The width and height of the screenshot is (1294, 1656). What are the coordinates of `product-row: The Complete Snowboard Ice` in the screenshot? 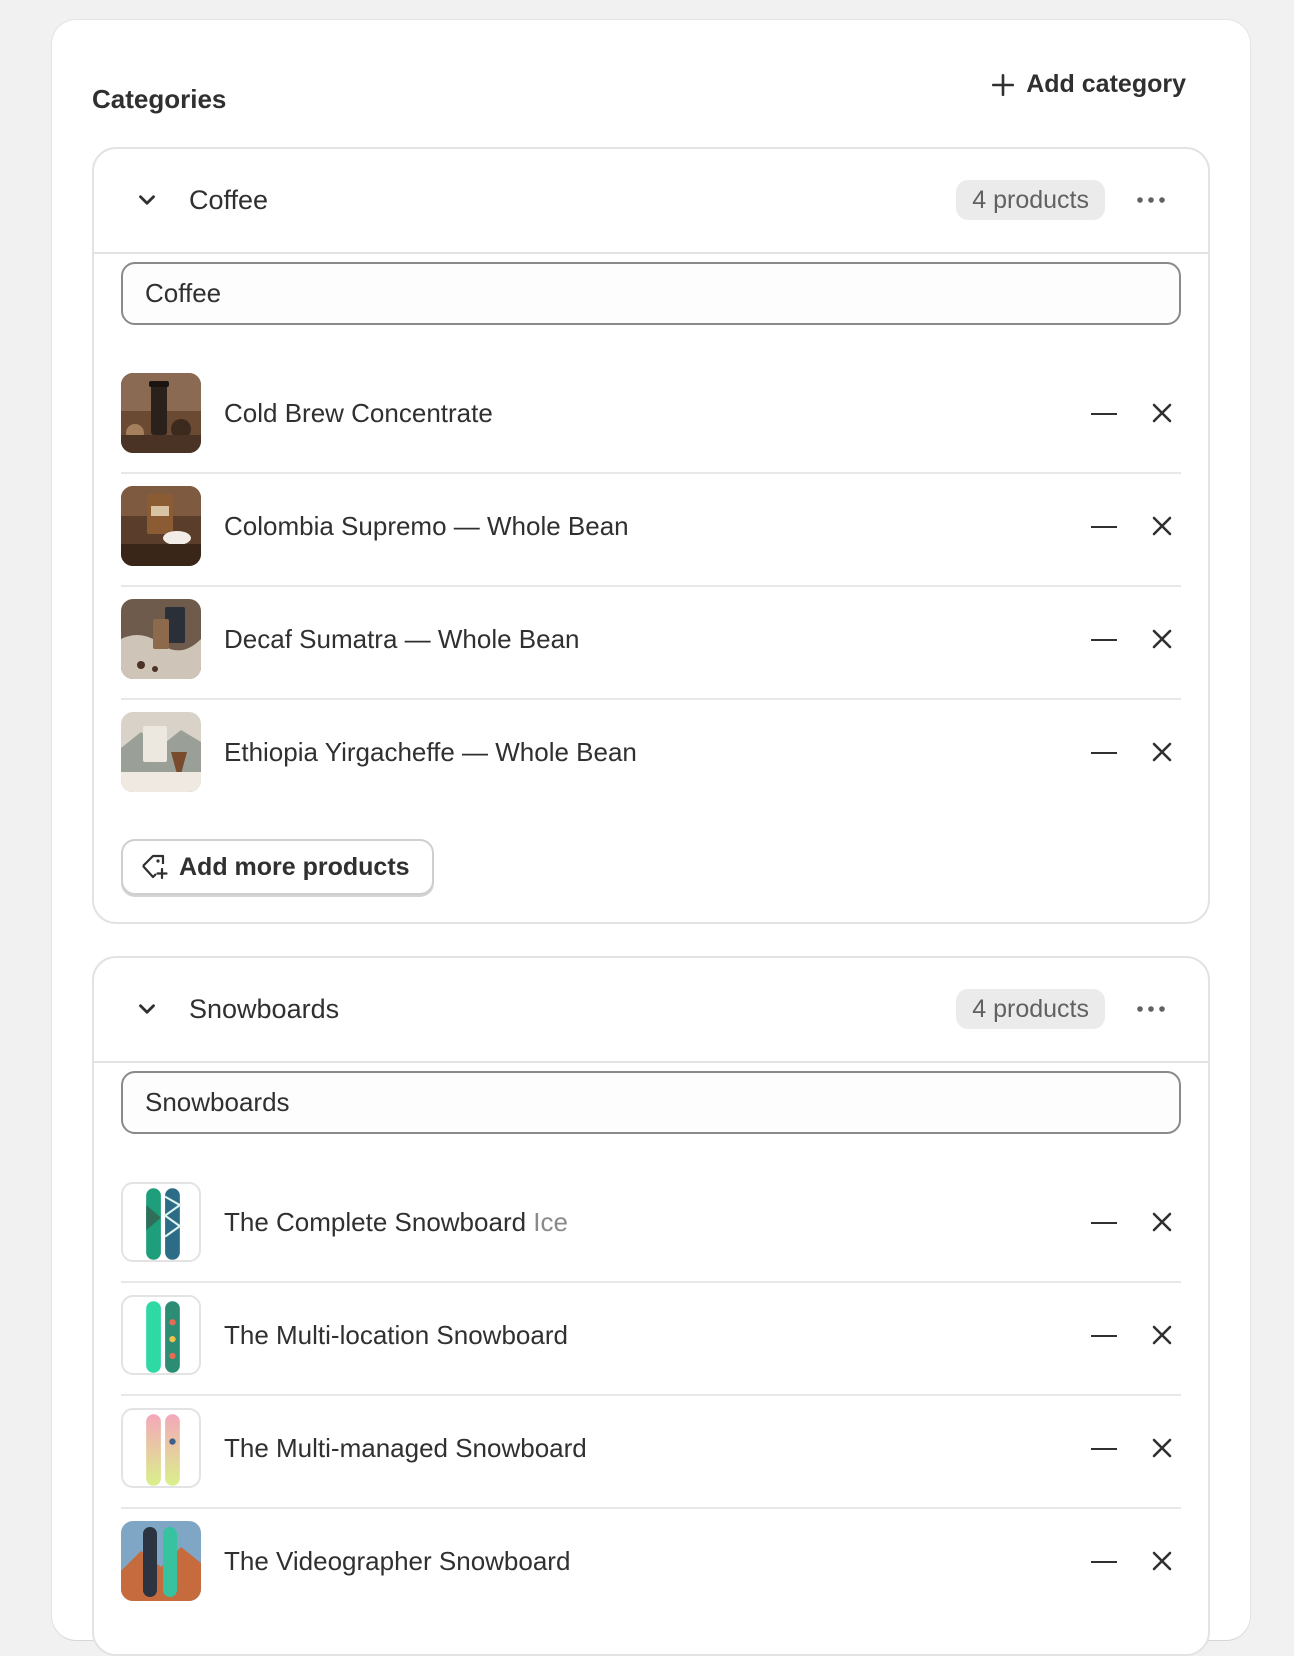 It's located at (651, 1226).